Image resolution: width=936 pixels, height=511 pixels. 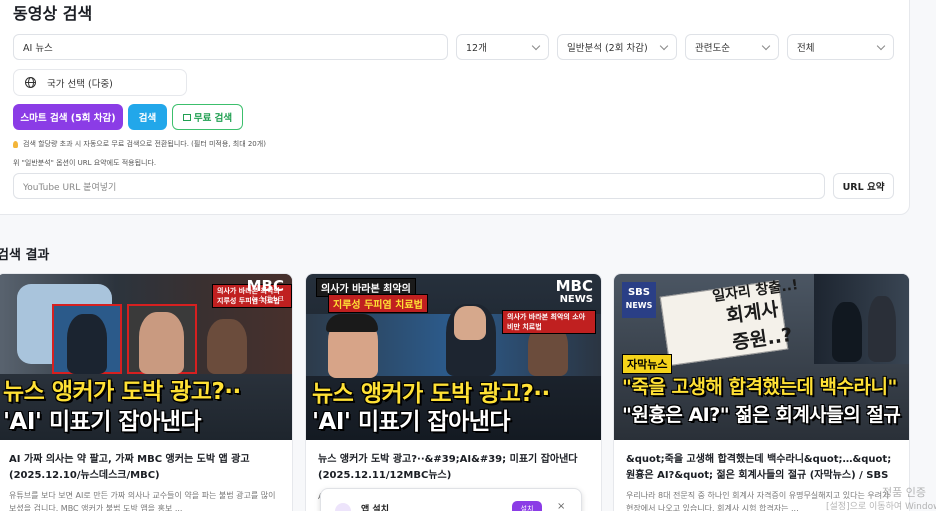 I want to click on sort-value: 관련도순, so click(x=712, y=48).